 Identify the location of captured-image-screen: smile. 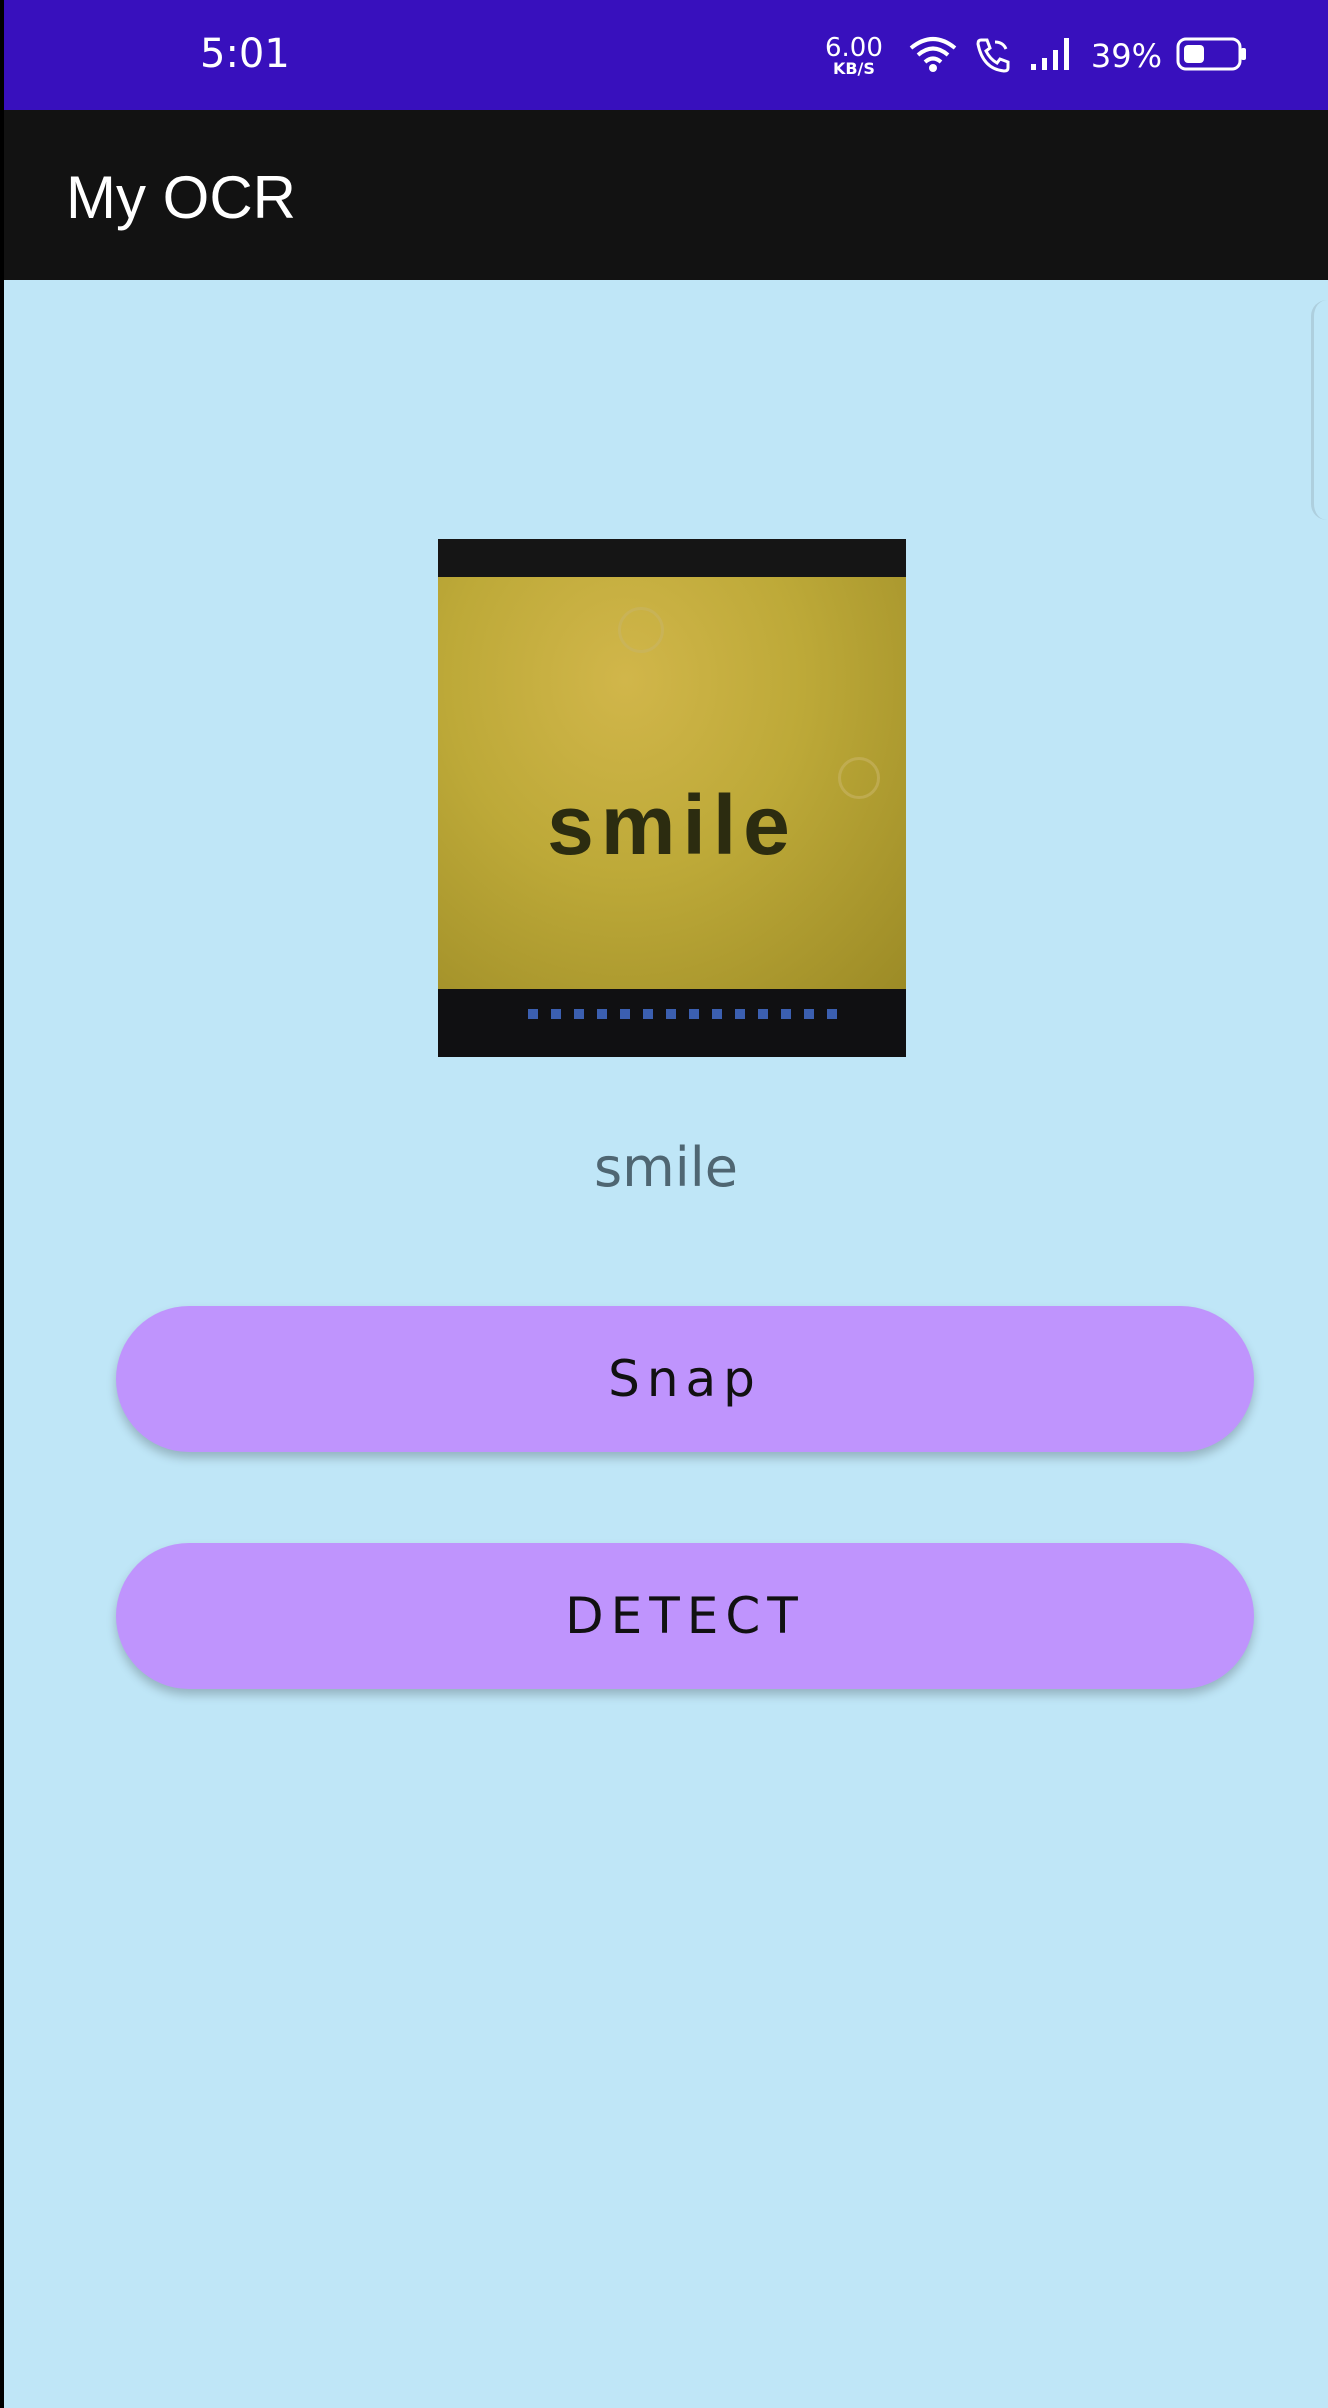
(672, 783).